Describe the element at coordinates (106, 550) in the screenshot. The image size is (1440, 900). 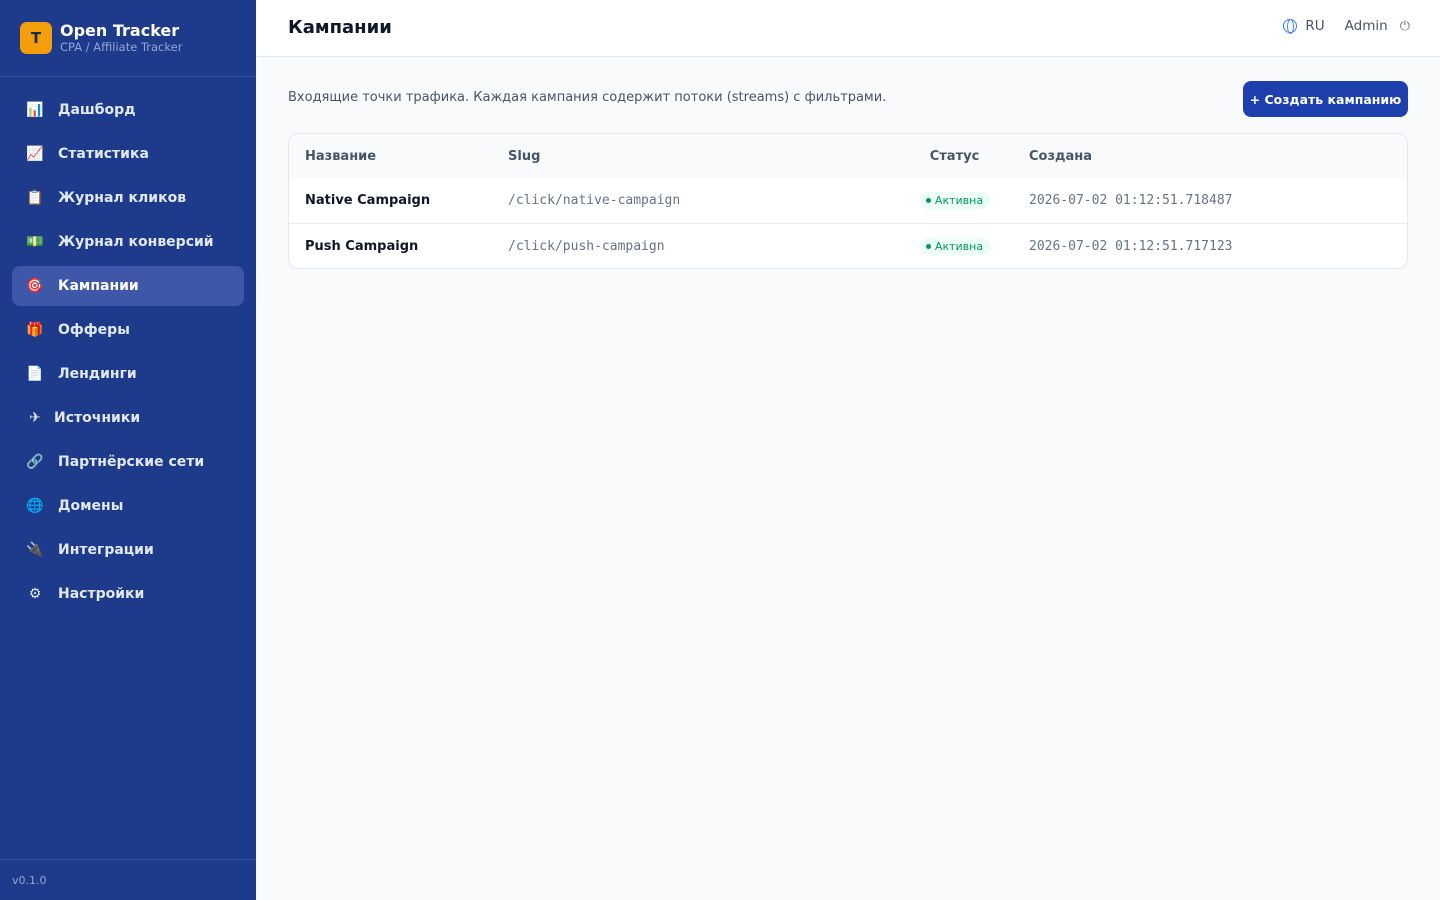
I see `sidebar-item-label: Интеграции` at that location.